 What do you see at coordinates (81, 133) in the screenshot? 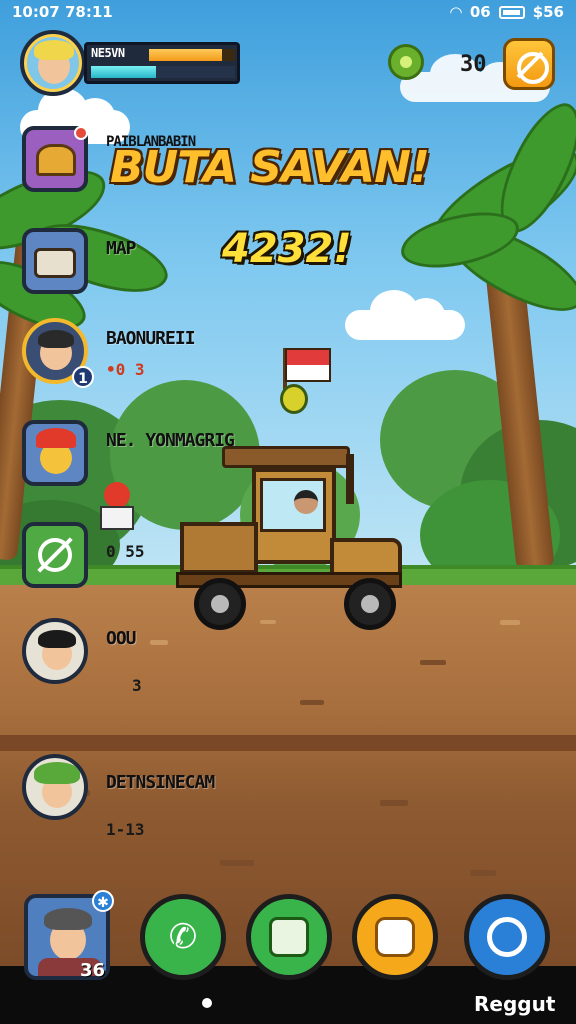
I see `notification-dot` at bounding box center [81, 133].